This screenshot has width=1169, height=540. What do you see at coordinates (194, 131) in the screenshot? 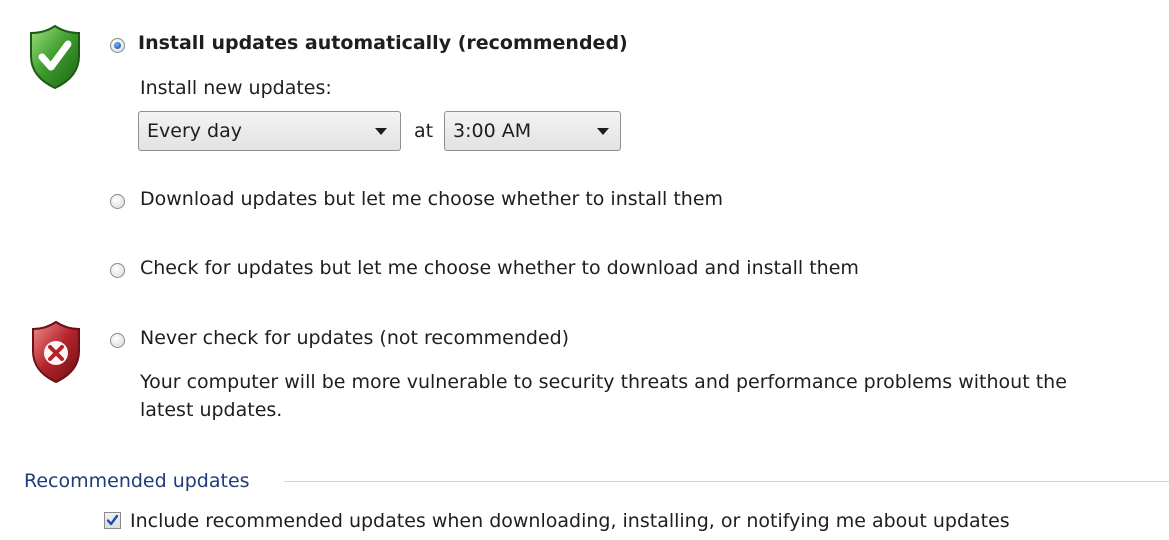
I see `frequency-value: Every day` at bounding box center [194, 131].